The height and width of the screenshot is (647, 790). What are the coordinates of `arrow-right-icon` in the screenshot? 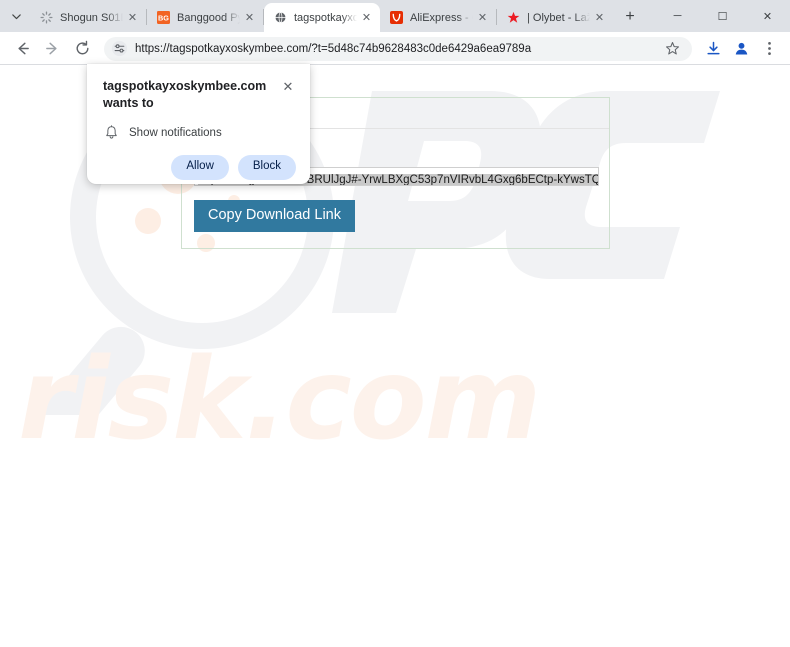 It's located at (51, 48).